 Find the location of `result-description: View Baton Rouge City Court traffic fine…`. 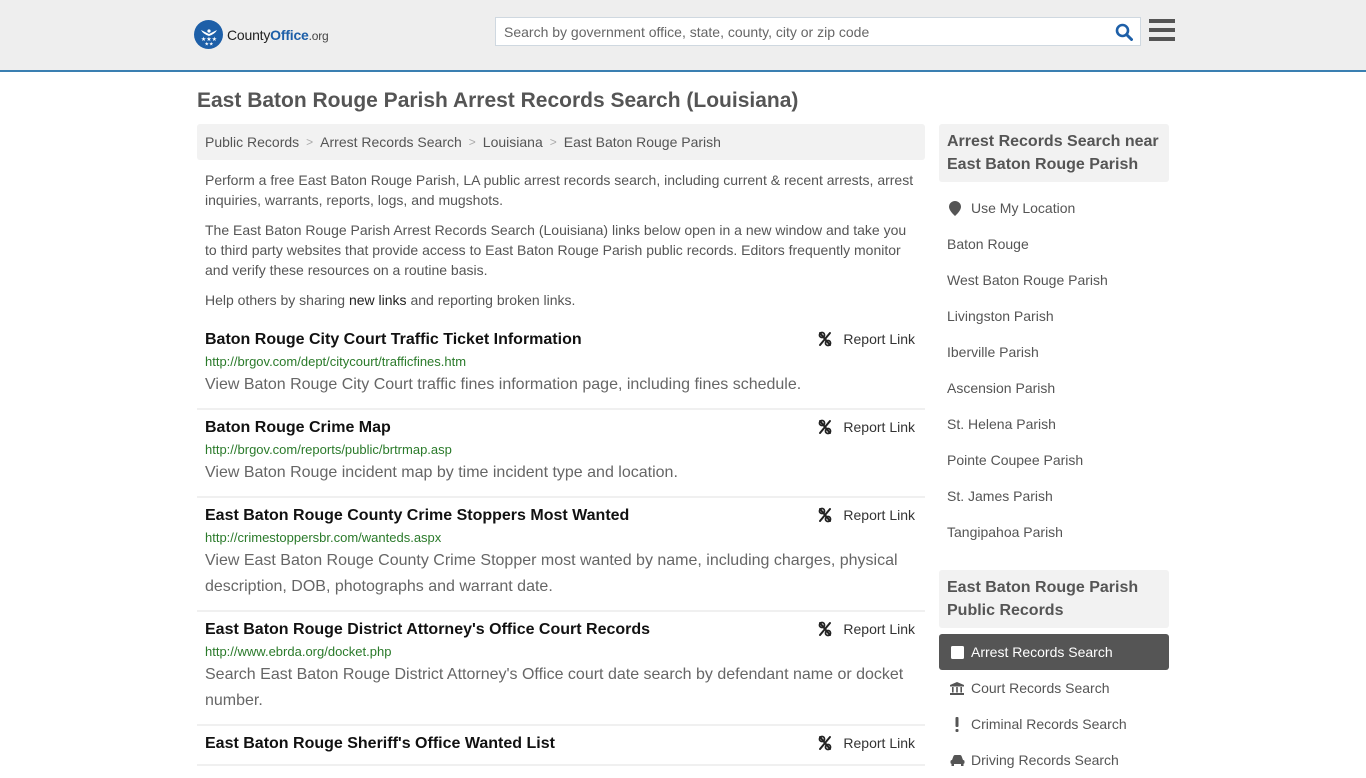

result-description: View Baton Rouge City Court traffic fine… is located at coordinates (503, 384).